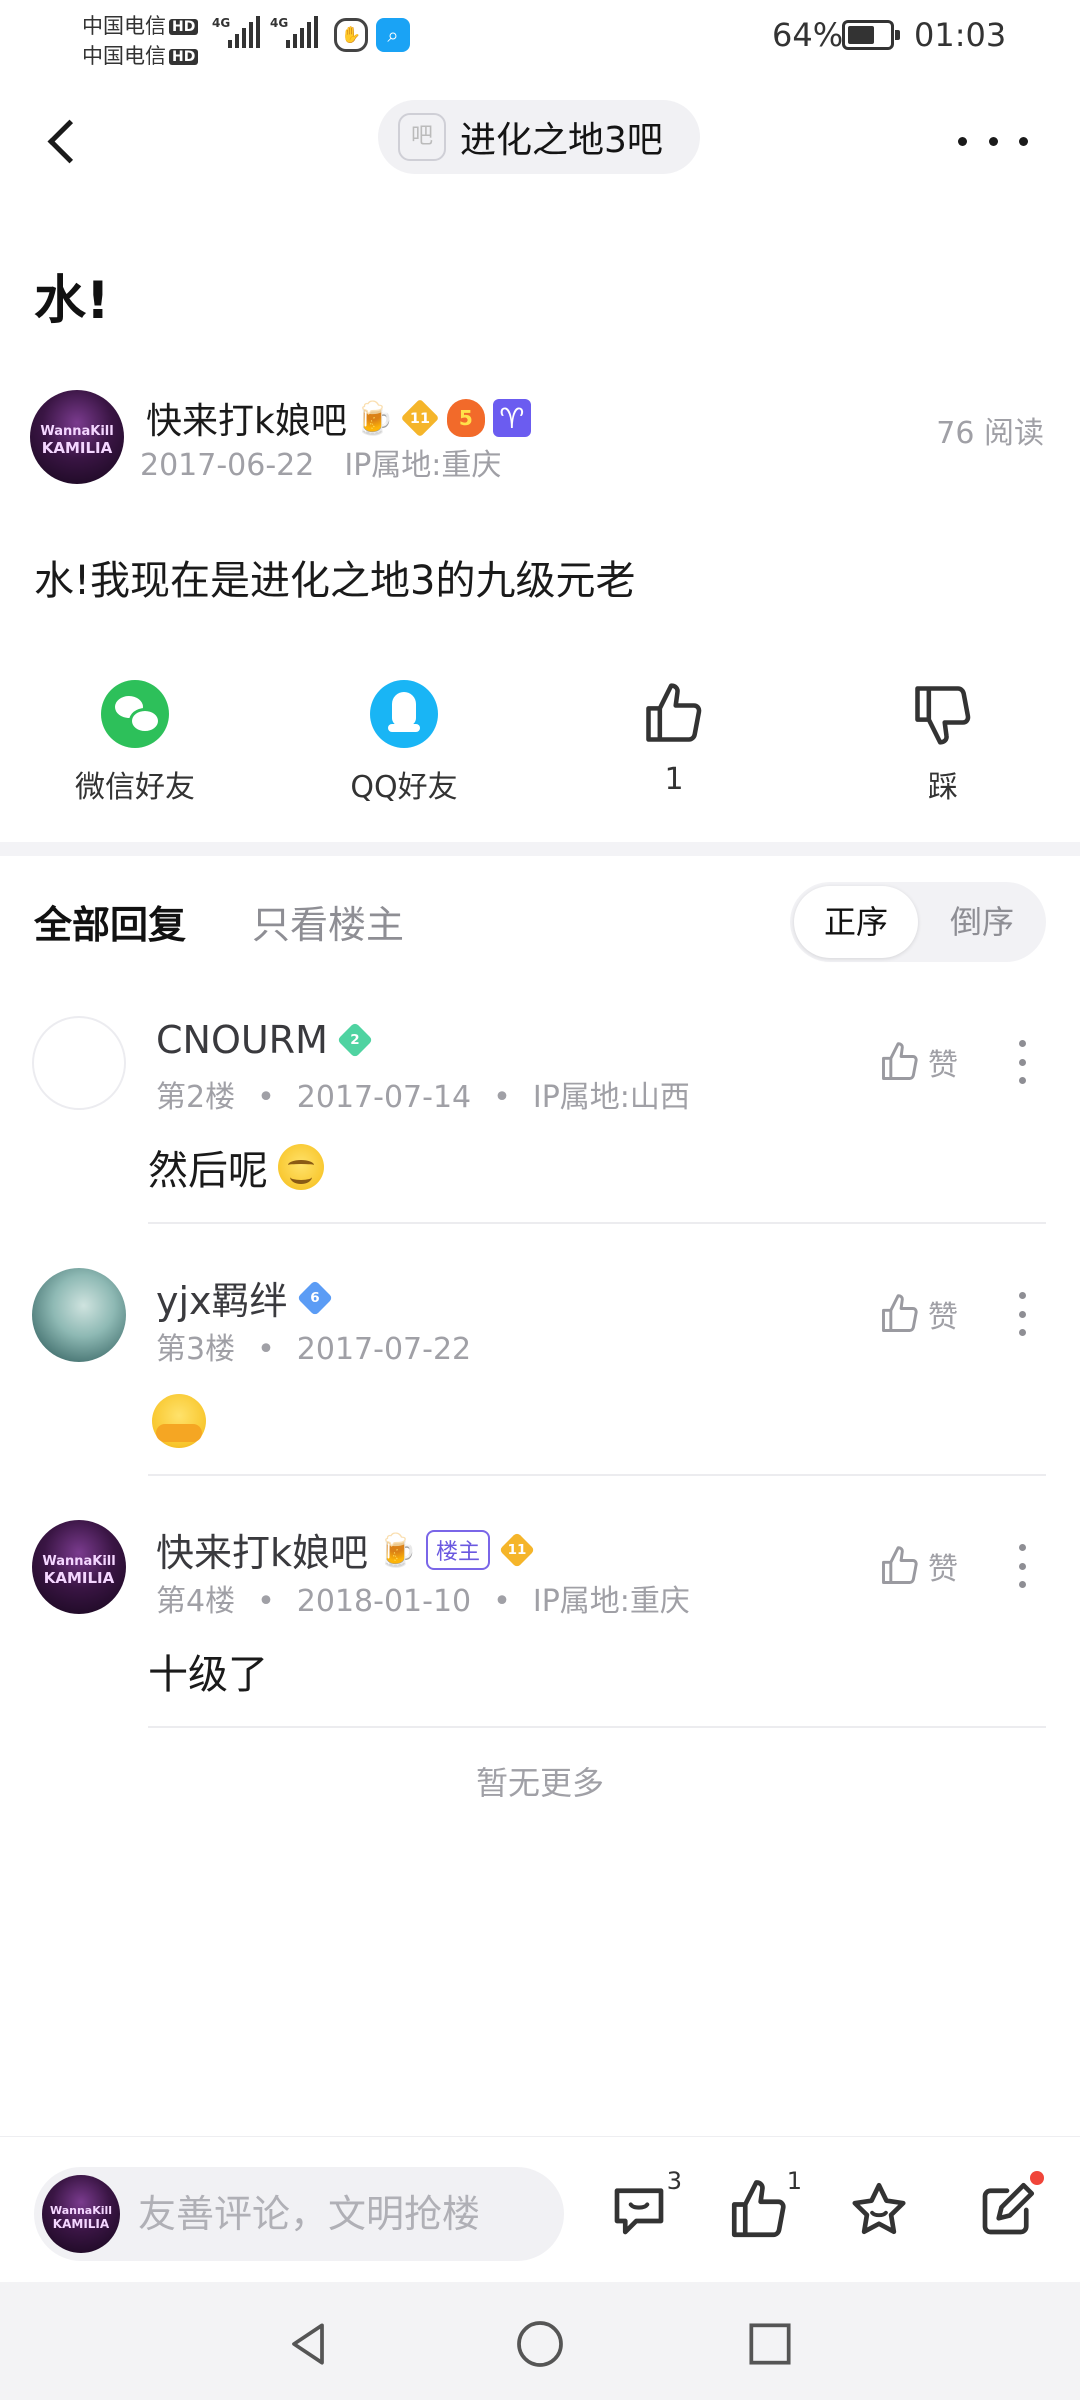 This screenshot has height=2400, width=1080. I want to click on favorite-button, so click(884, 2215).